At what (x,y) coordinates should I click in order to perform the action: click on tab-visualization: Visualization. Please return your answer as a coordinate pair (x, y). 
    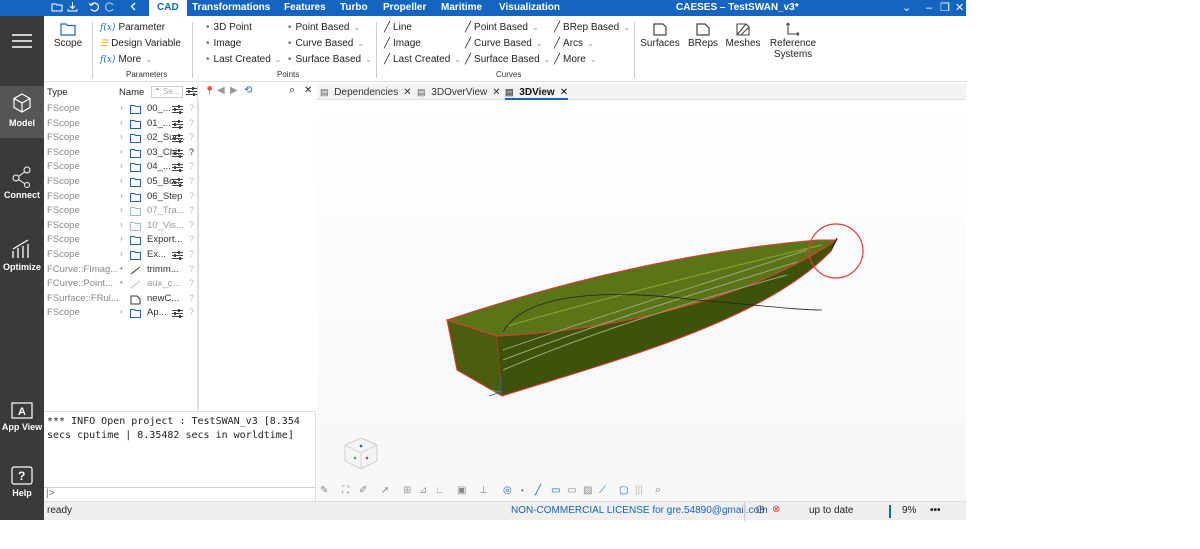
    Looking at the image, I should click on (529, 8).